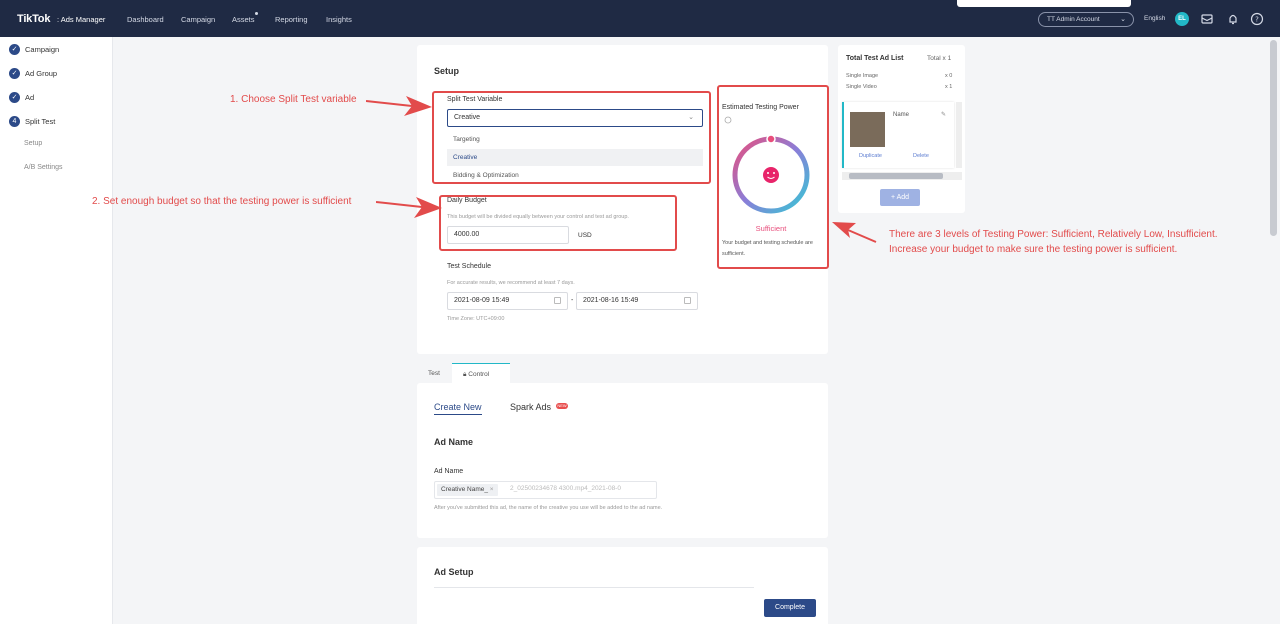 This screenshot has height=624, width=1280. I want to click on sidebar-step-ad-group: ✓ Ad Group, so click(33, 73).